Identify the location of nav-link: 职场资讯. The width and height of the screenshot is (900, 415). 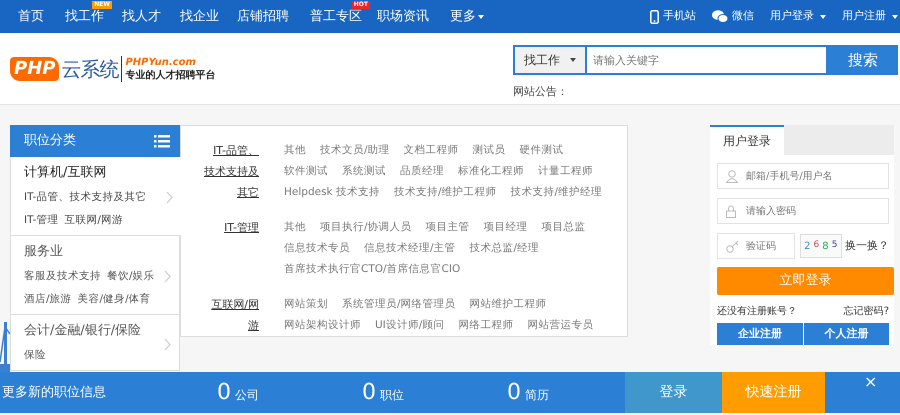
(403, 16).